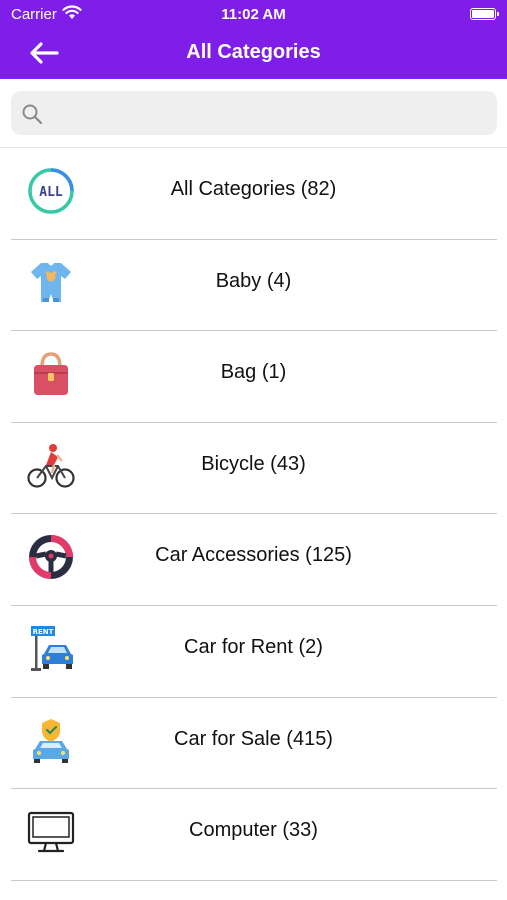 This screenshot has width=507, height=900. I want to click on category-label: Car Accessories (125), so click(253, 555).